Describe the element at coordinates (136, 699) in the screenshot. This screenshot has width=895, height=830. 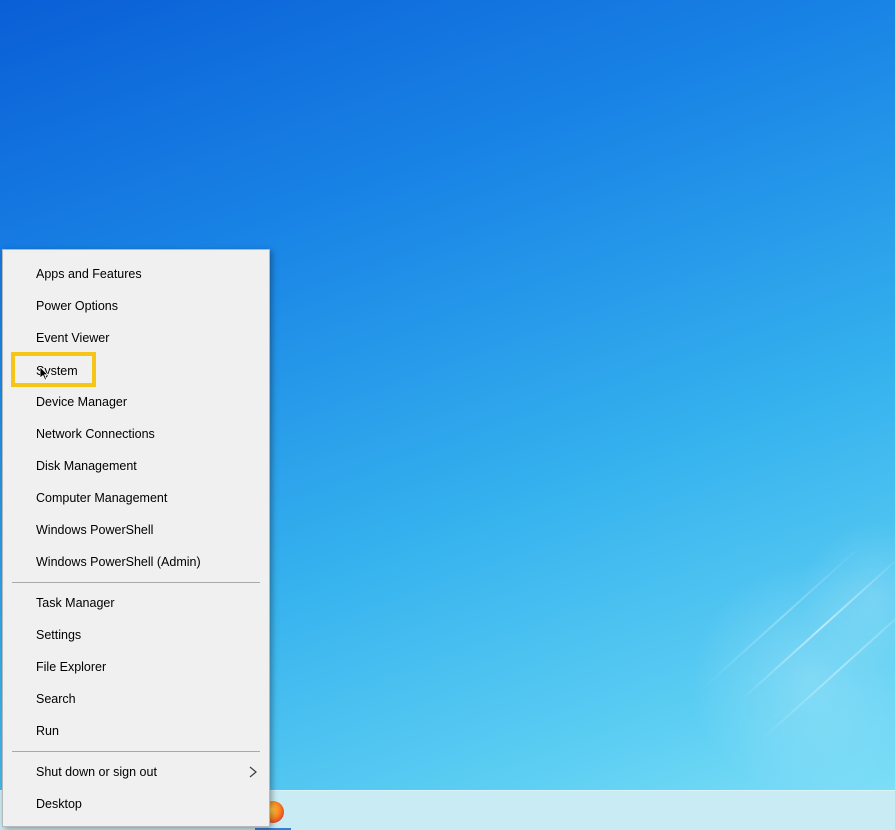
I see `menu-item-search: Search` at that location.